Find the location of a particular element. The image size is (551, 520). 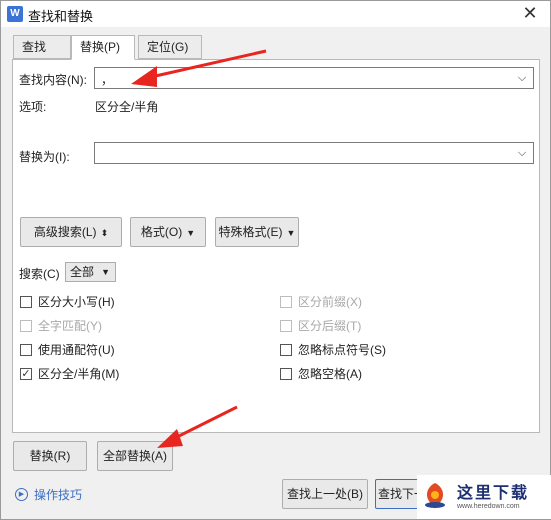

close-button: ✕ is located at coordinates (530, 13).